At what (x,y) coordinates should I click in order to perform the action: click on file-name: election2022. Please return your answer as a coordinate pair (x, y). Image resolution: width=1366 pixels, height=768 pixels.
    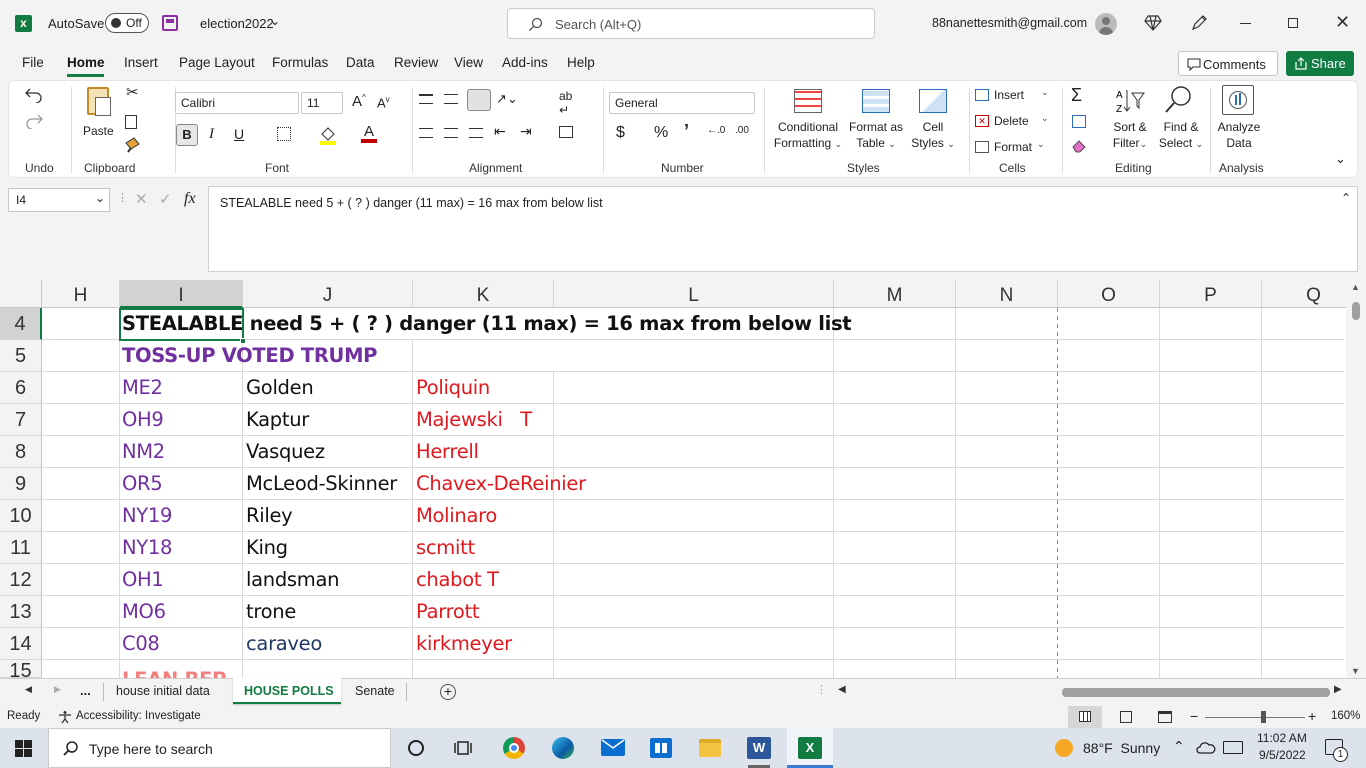
    Looking at the image, I should click on (237, 23).